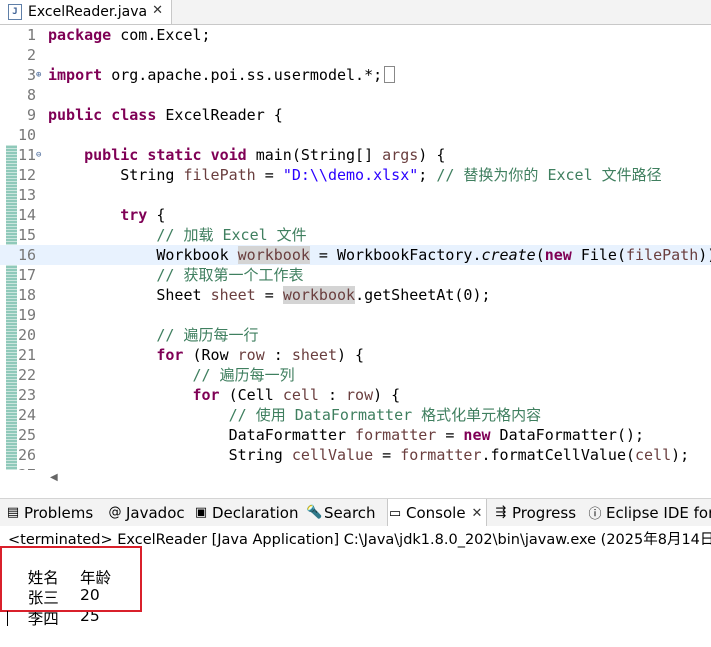 The width and height of the screenshot is (711, 647). What do you see at coordinates (155, 512) in the screenshot?
I see `tab-label: Javadoc` at bounding box center [155, 512].